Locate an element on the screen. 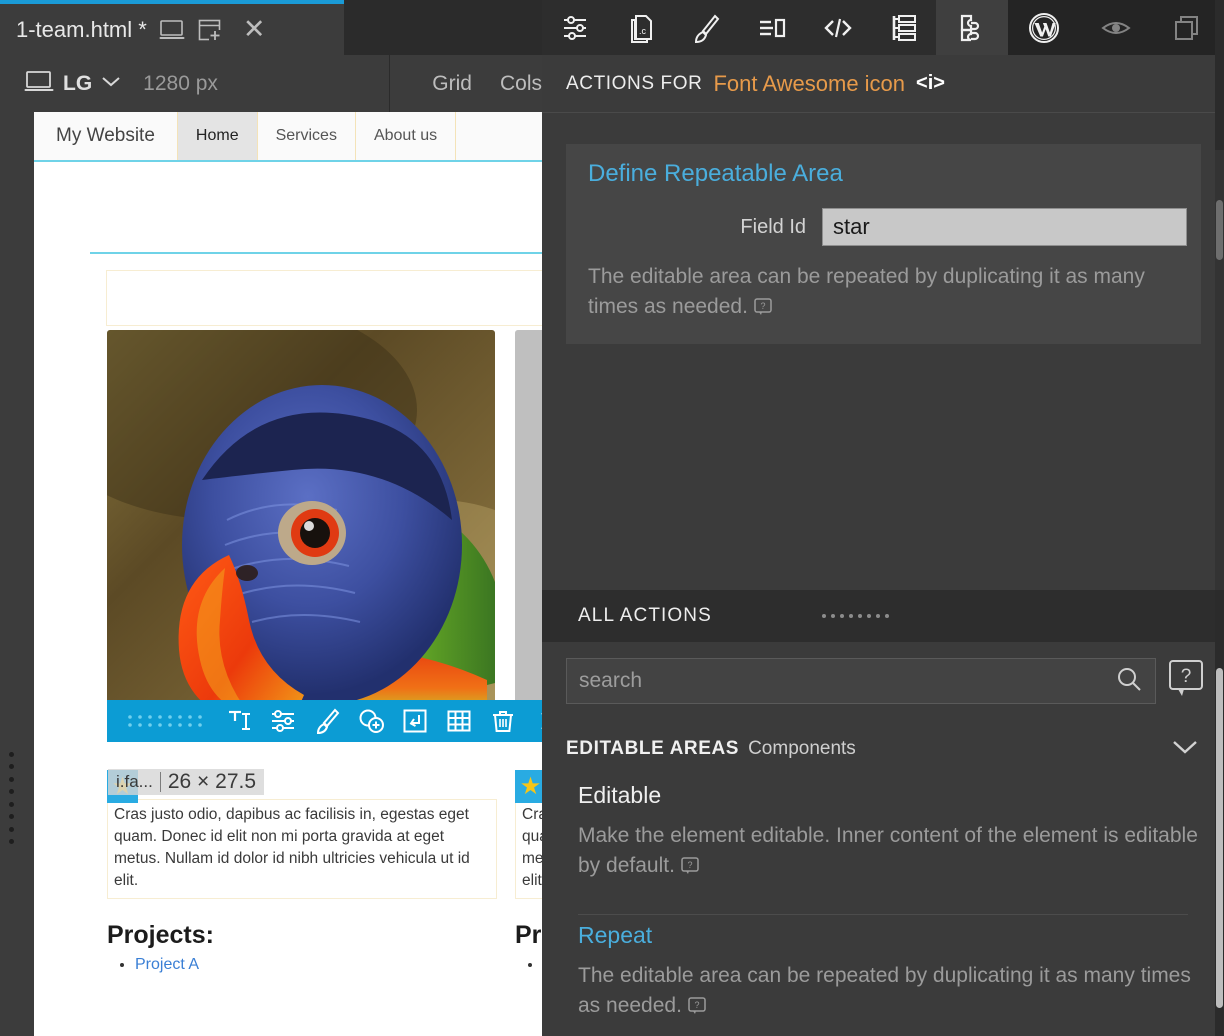 Image resolution: width=1224 pixels, height=1036 pixels. actions-scrollbar is located at coordinates (1219, 370).